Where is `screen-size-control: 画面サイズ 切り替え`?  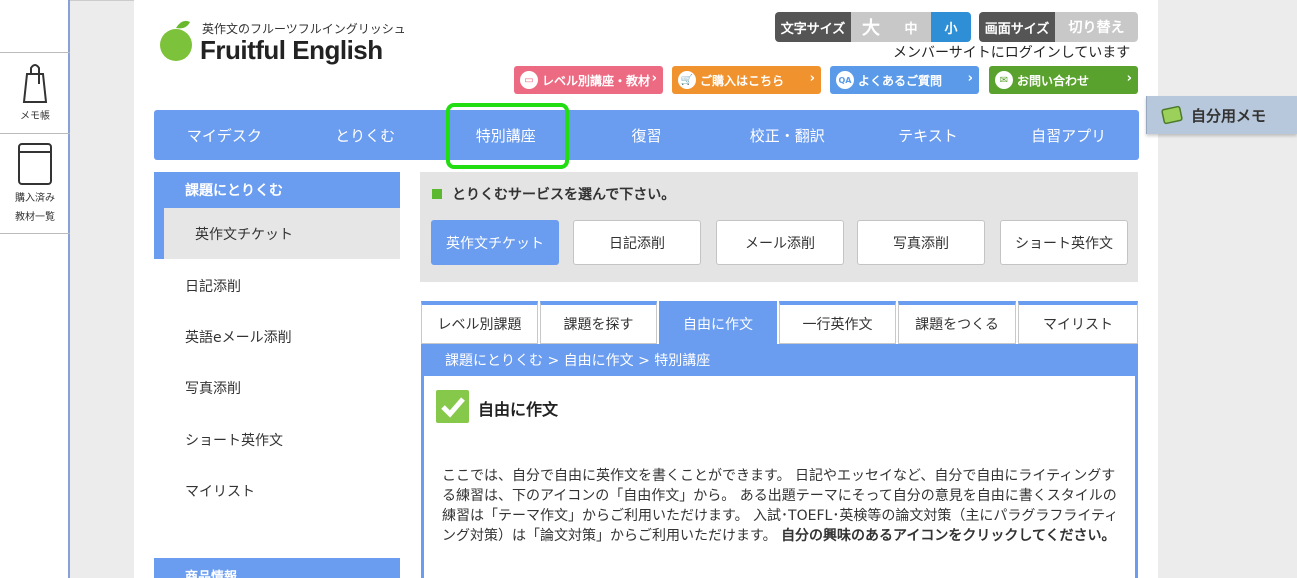 screen-size-control: 画面サイズ 切り替え is located at coordinates (1058, 27).